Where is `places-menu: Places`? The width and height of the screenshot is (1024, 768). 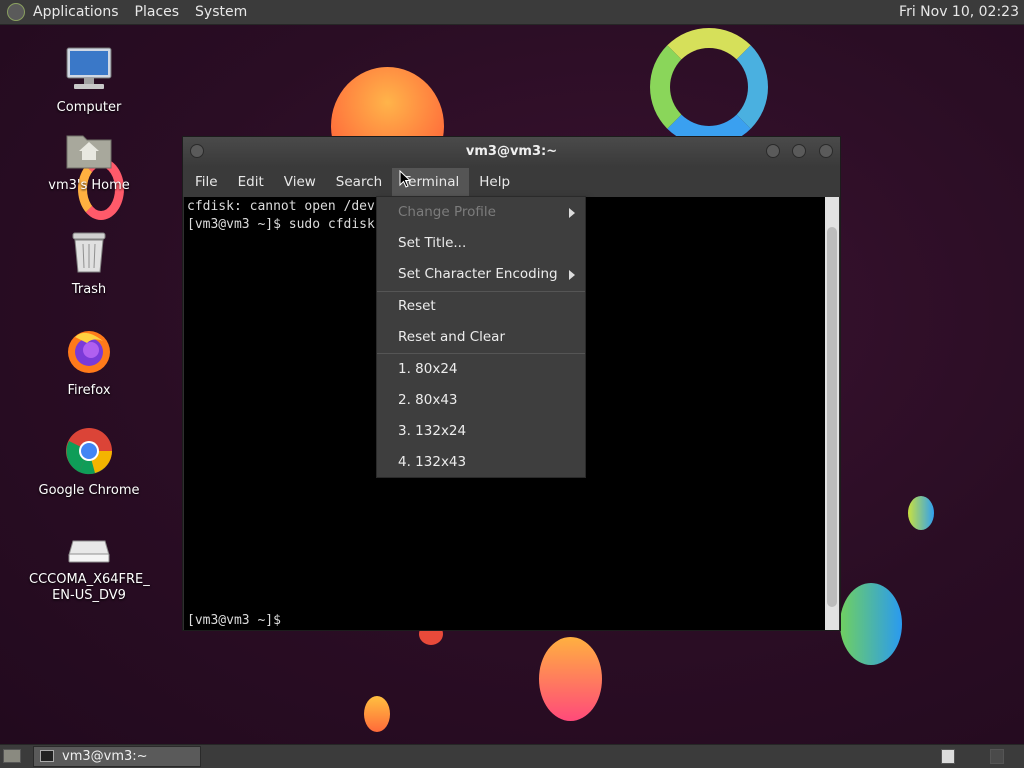 places-menu: Places is located at coordinates (157, 12).